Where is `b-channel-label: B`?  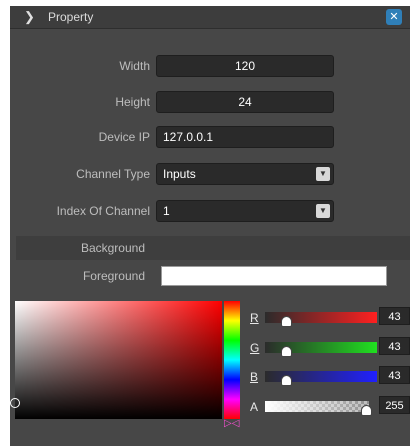
b-channel-label: B is located at coordinates (254, 377).